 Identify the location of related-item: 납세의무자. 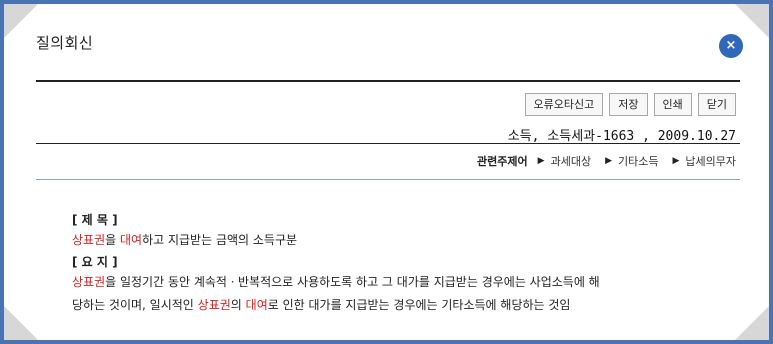
(710, 161).